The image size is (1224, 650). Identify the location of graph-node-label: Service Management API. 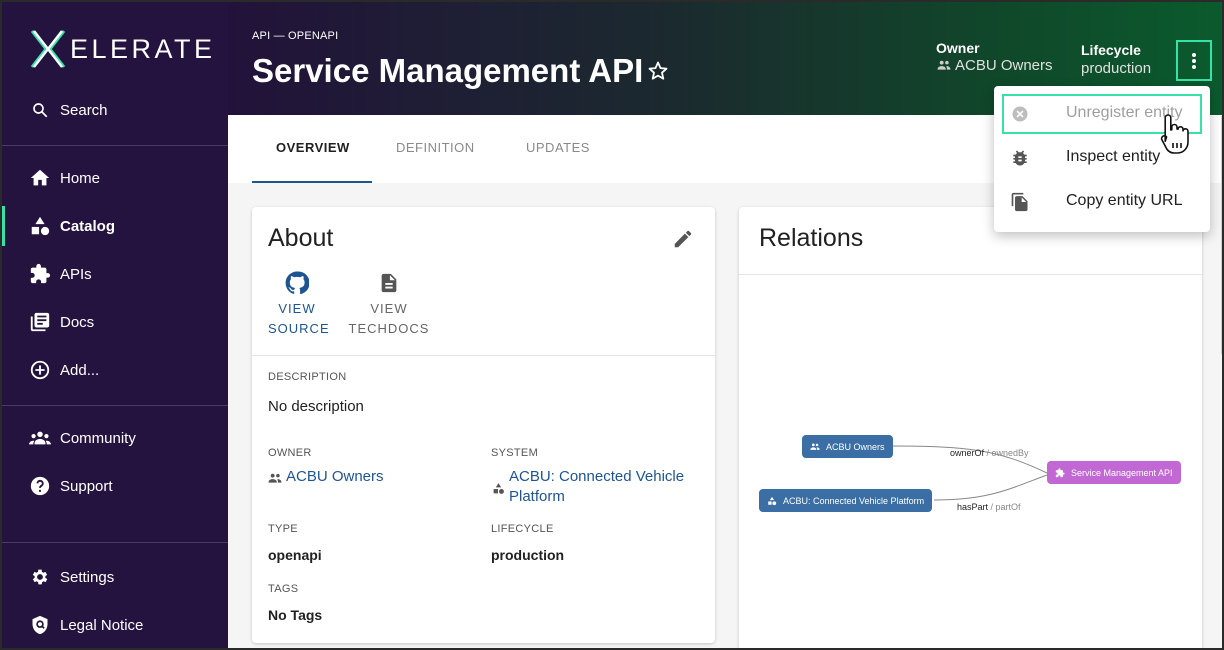
(1122, 472).